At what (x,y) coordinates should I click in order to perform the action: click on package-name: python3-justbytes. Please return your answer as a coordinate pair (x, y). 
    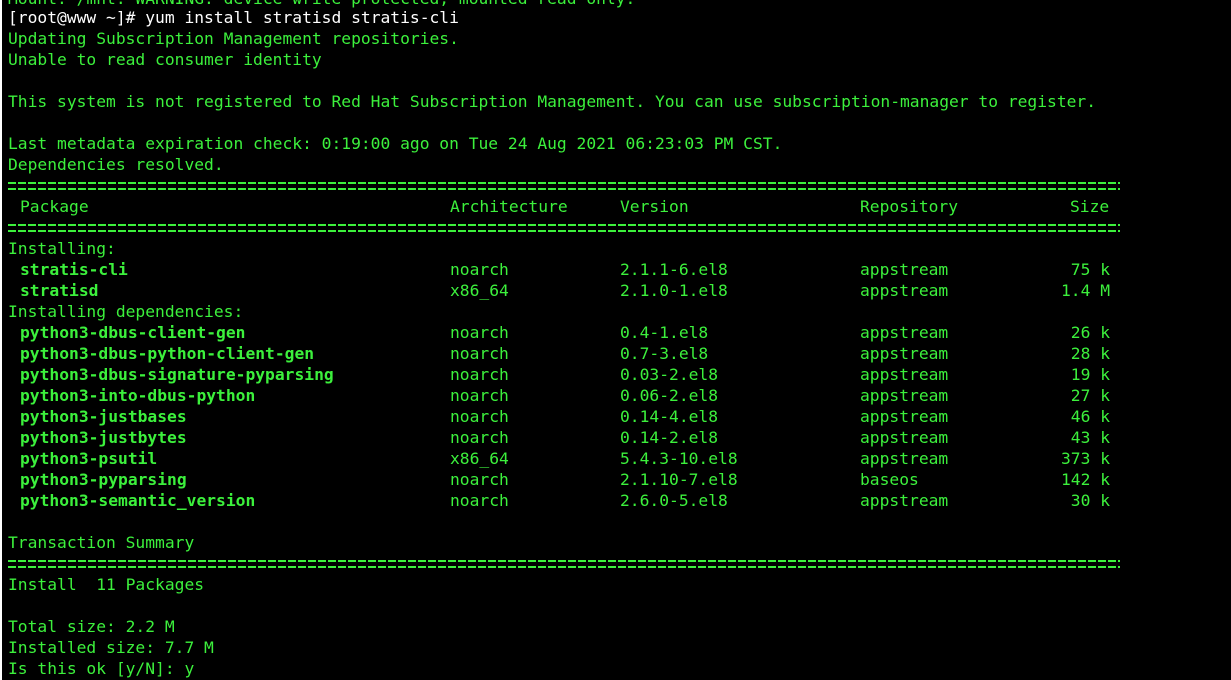
    Looking at the image, I should click on (103, 437).